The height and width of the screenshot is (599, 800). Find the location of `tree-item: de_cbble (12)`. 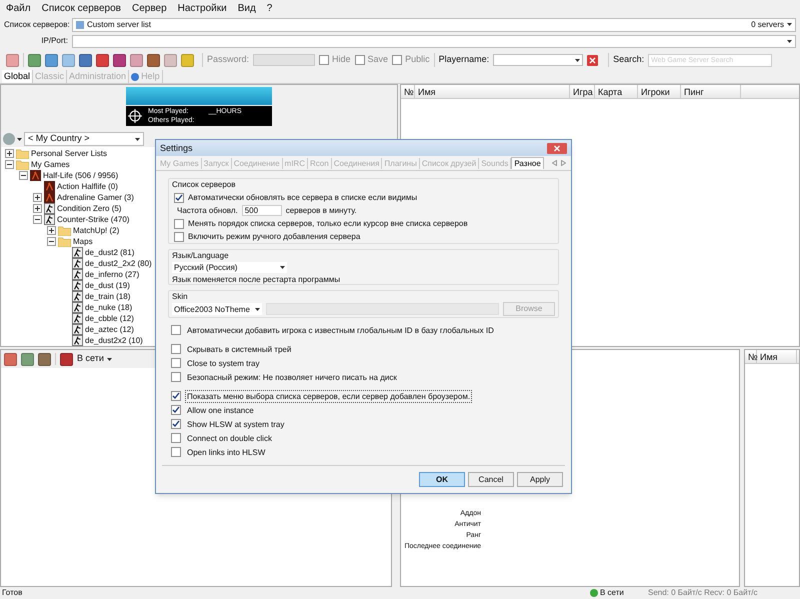

tree-item: de_cbble (12) is located at coordinates (109, 319).